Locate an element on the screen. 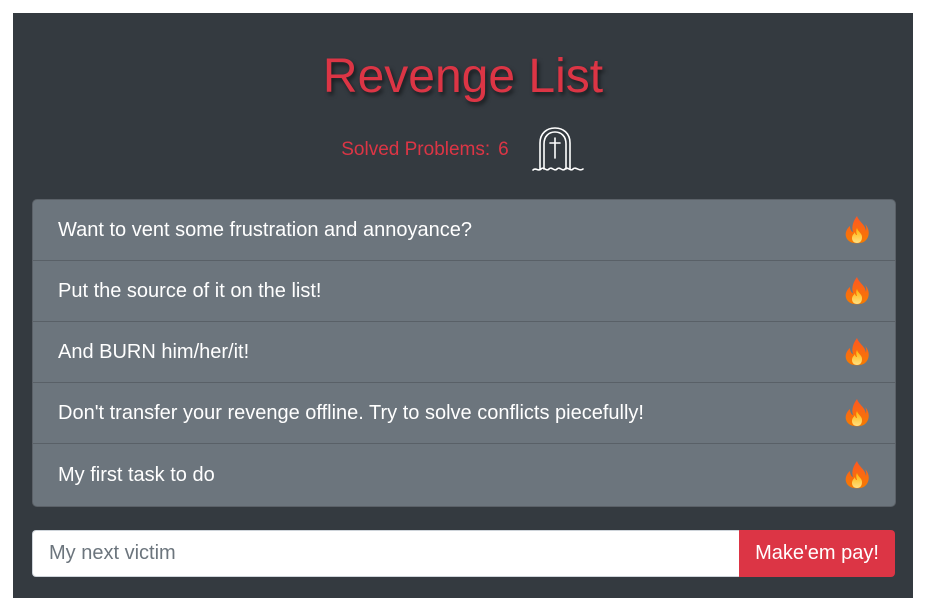 The width and height of the screenshot is (925, 610). make-em-pay-button: Make'em pay! is located at coordinates (817, 553).